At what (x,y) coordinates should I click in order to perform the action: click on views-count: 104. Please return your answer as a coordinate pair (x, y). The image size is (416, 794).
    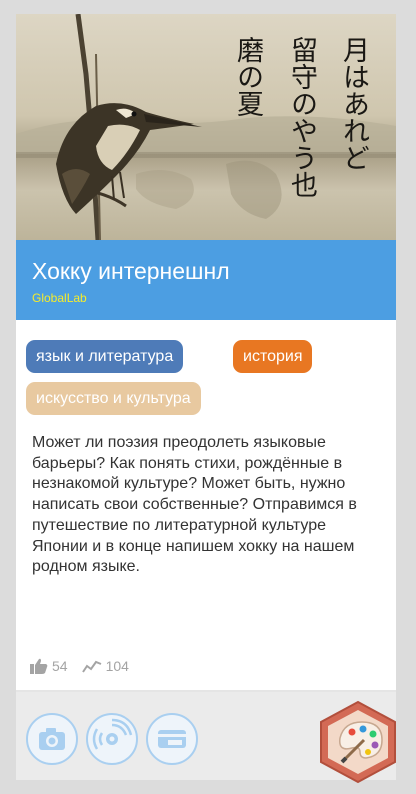
    Looking at the image, I should click on (117, 666).